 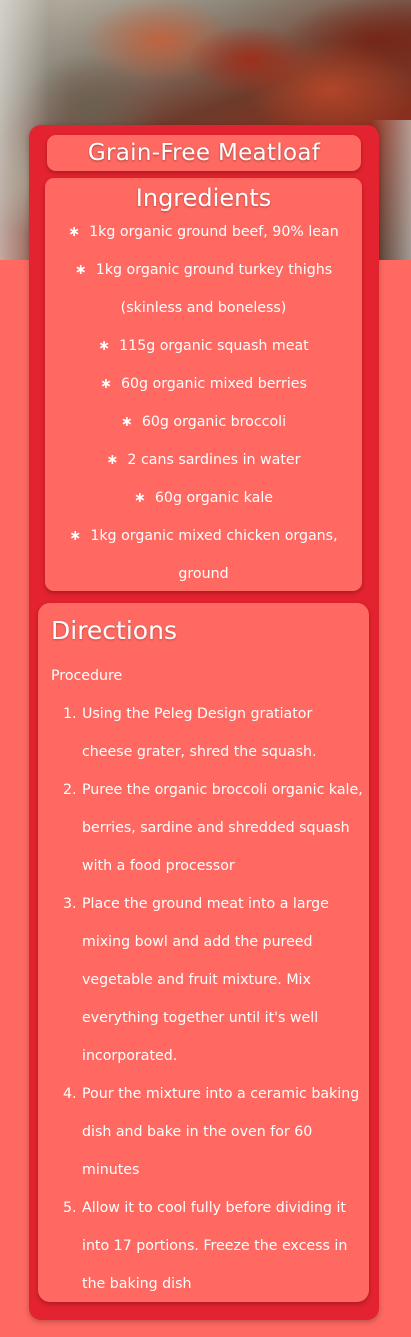 I want to click on ingredient-item: ∗ 115g organic squash meat, so click(x=203, y=346).